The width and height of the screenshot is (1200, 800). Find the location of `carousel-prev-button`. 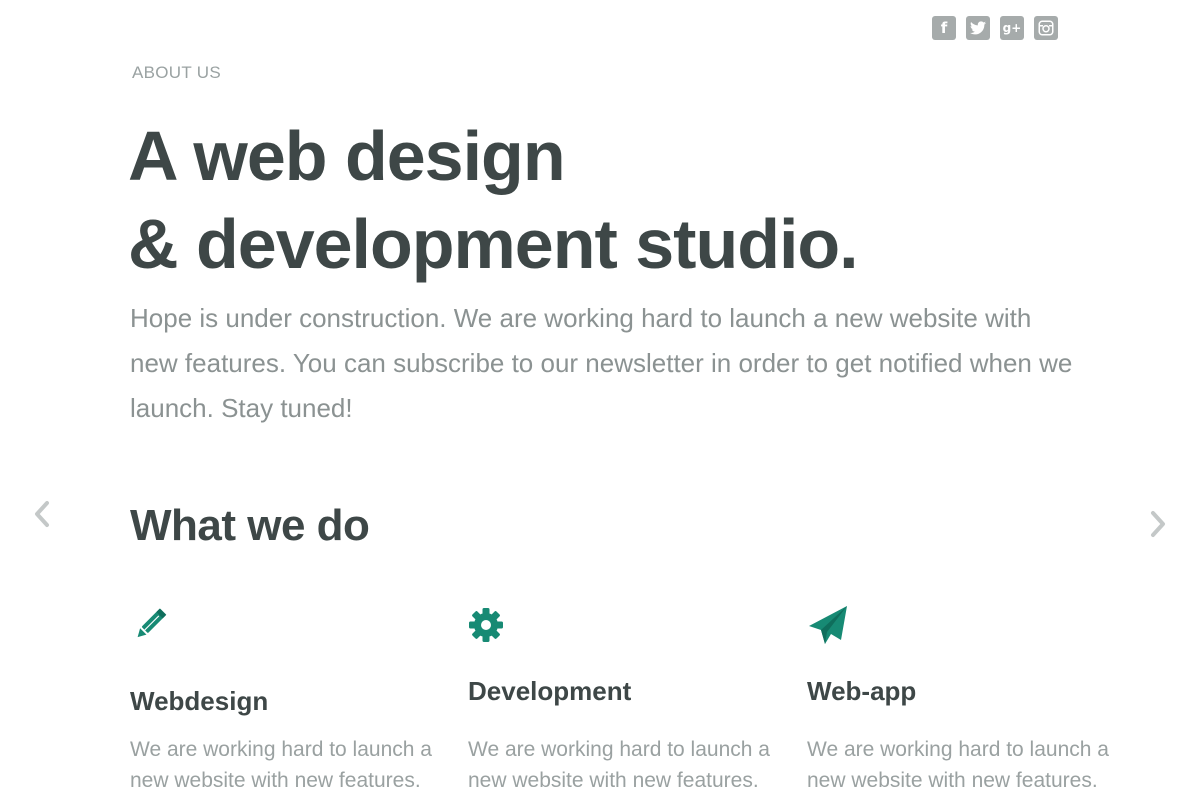

carousel-prev-button is located at coordinates (42, 514).